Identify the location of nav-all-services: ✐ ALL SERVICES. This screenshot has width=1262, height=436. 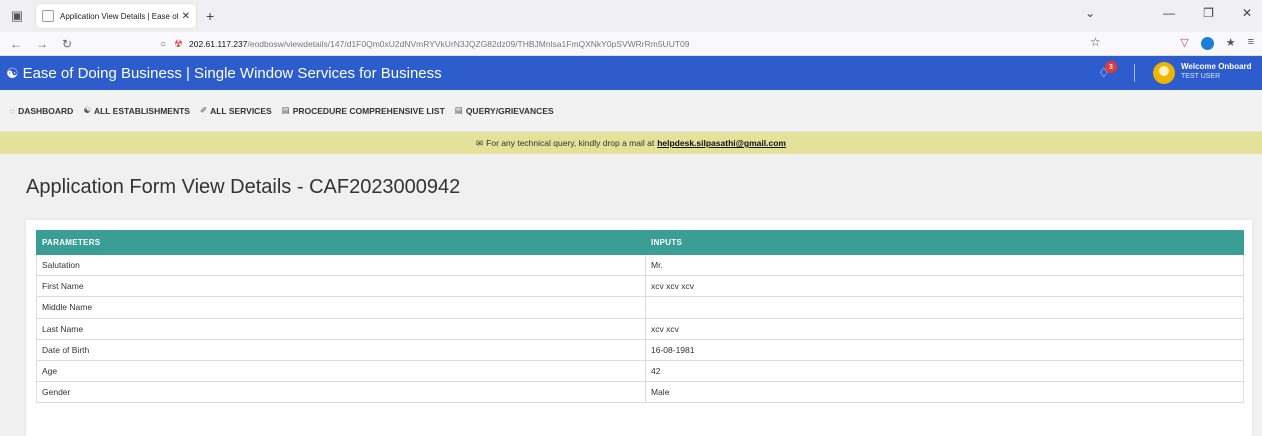
(236, 110).